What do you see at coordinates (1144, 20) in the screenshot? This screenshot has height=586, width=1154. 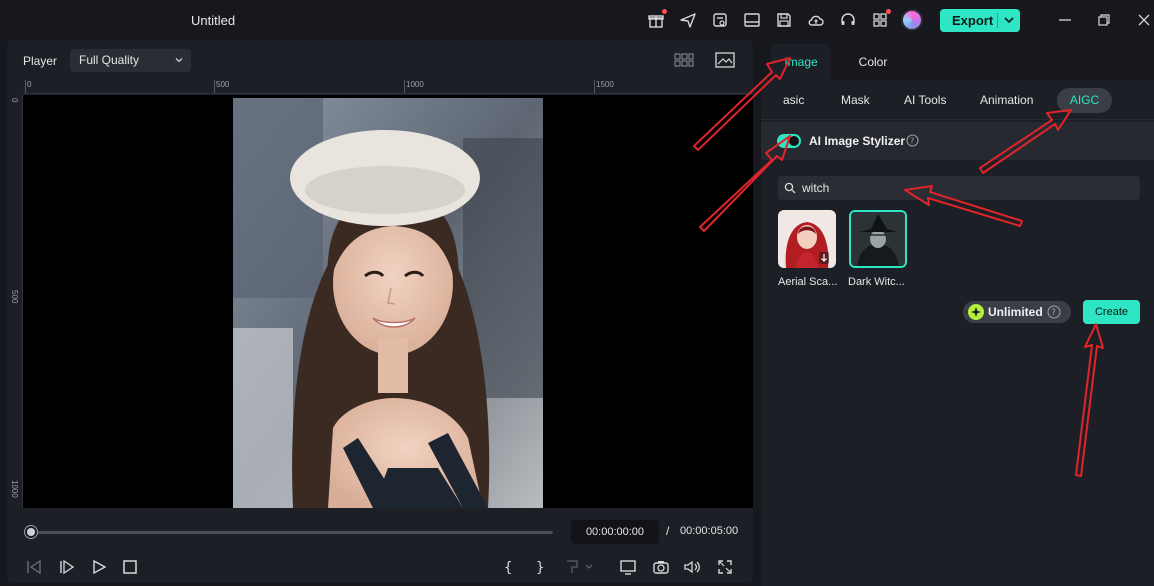 I see `close-icon` at bounding box center [1144, 20].